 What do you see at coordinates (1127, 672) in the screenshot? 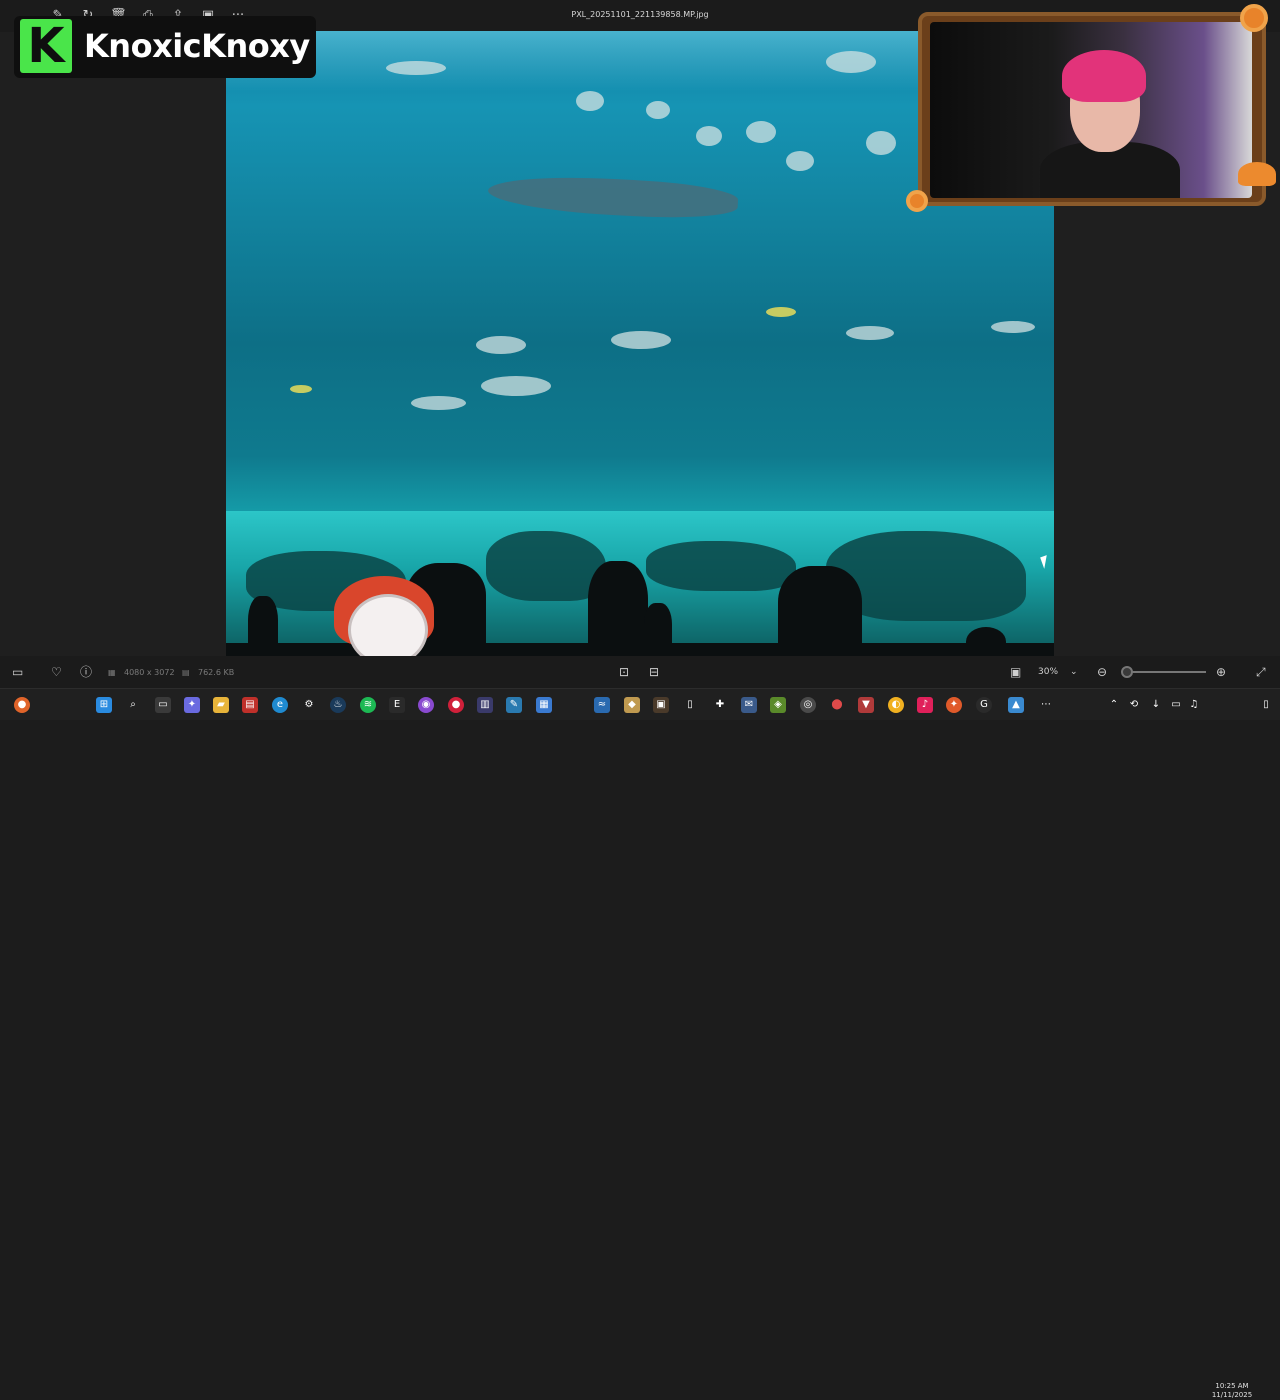
I see `zoom-slider-thumb` at bounding box center [1127, 672].